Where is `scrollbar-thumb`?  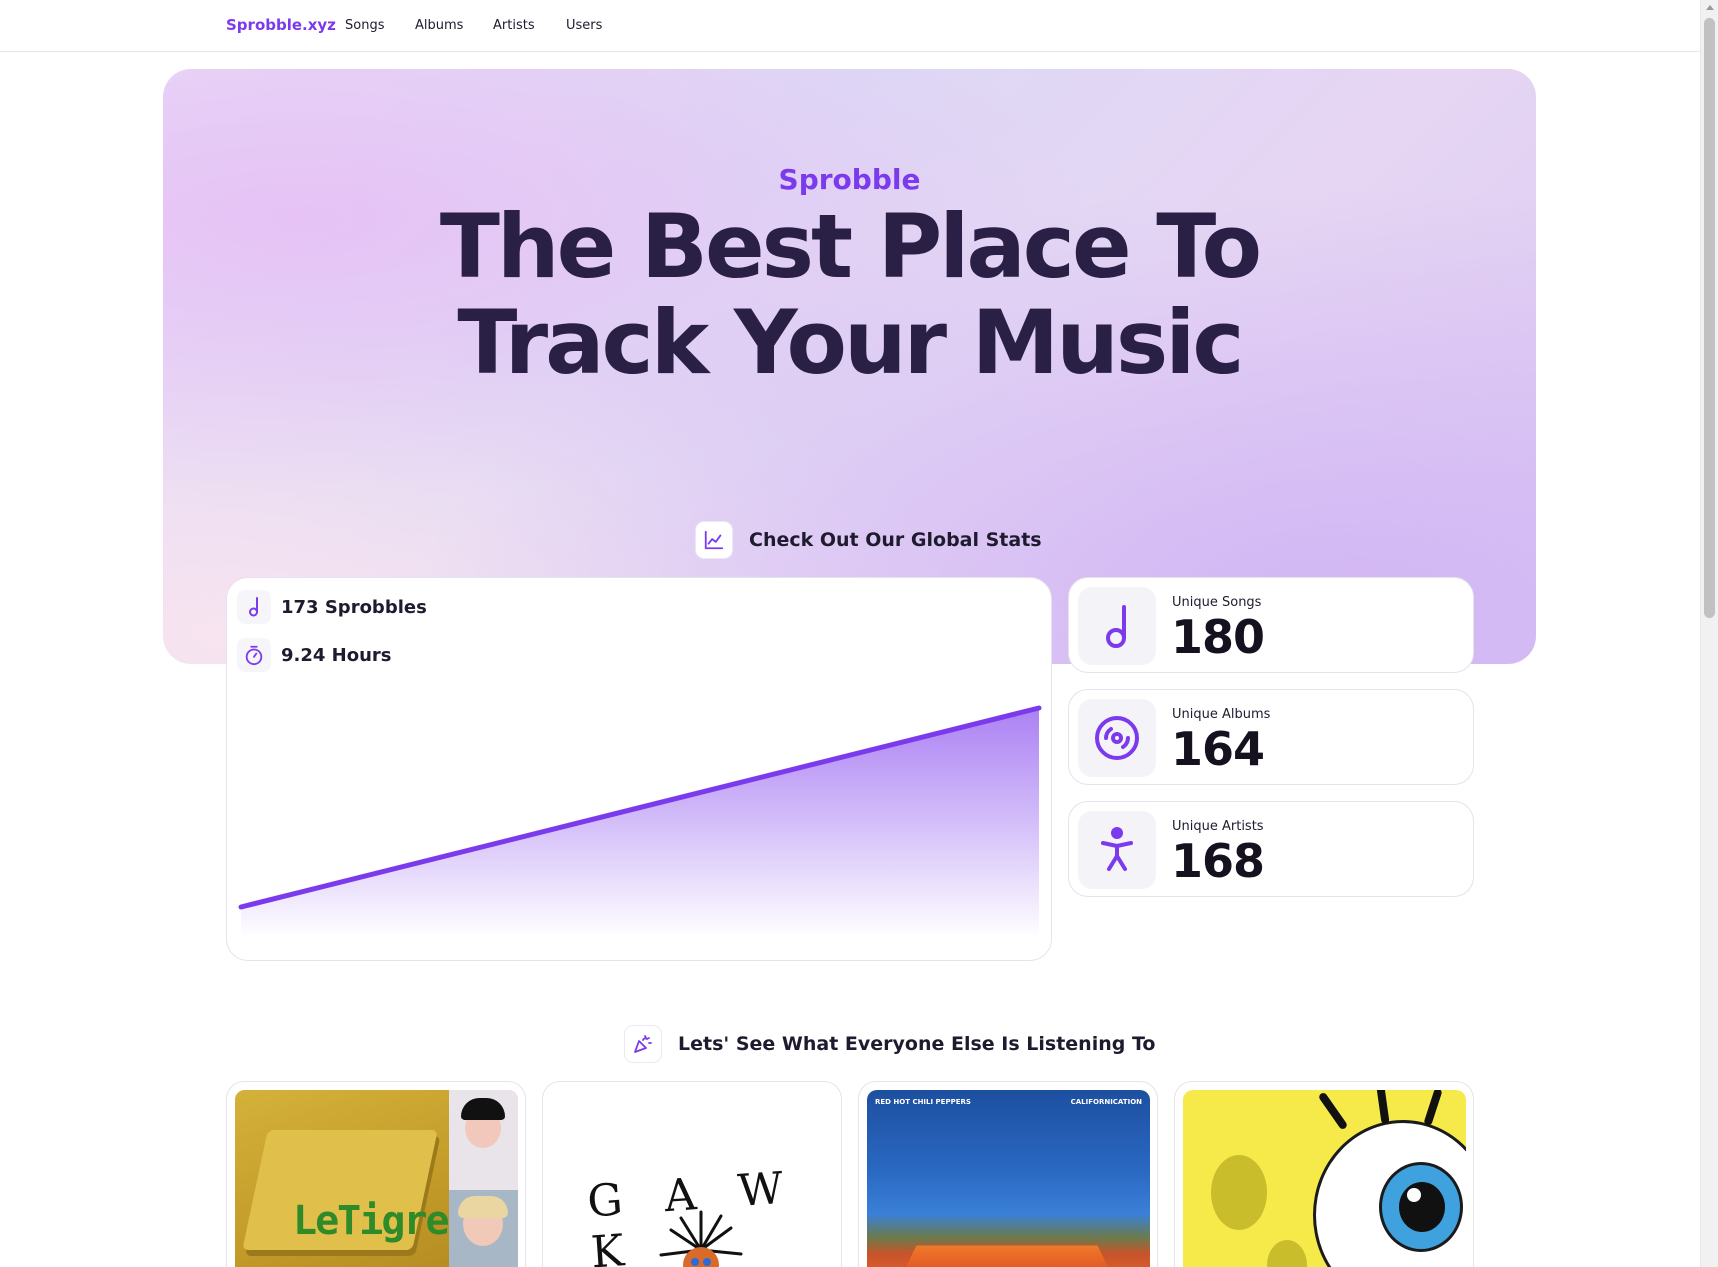 scrollbar-thumb is located at coordinates (1709, 318).